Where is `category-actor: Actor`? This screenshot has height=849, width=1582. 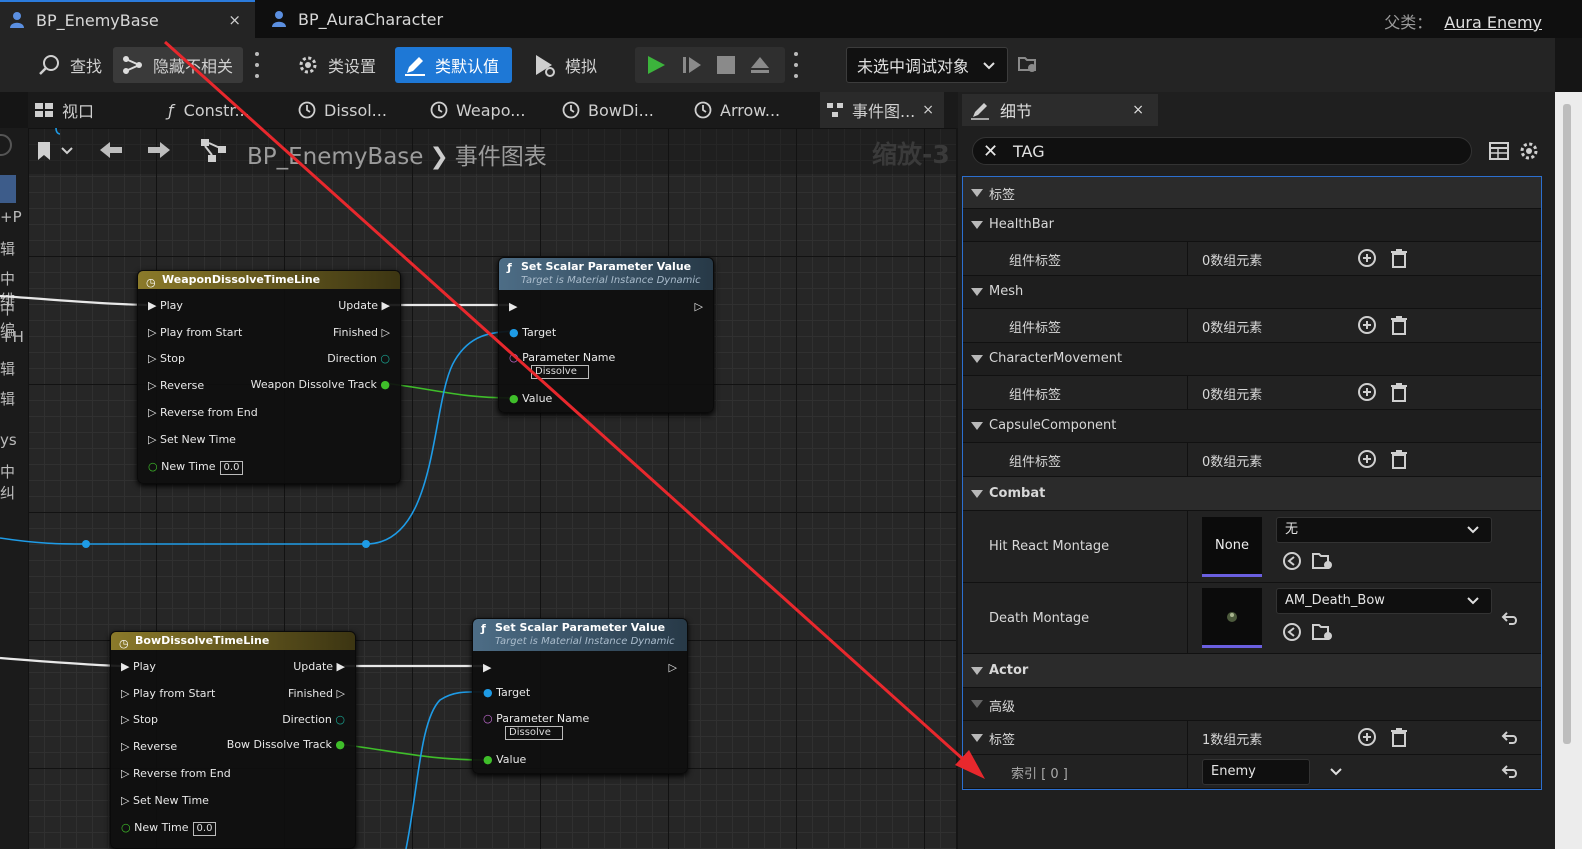 category-actor: Actor is located at coordinates (1252, 671).